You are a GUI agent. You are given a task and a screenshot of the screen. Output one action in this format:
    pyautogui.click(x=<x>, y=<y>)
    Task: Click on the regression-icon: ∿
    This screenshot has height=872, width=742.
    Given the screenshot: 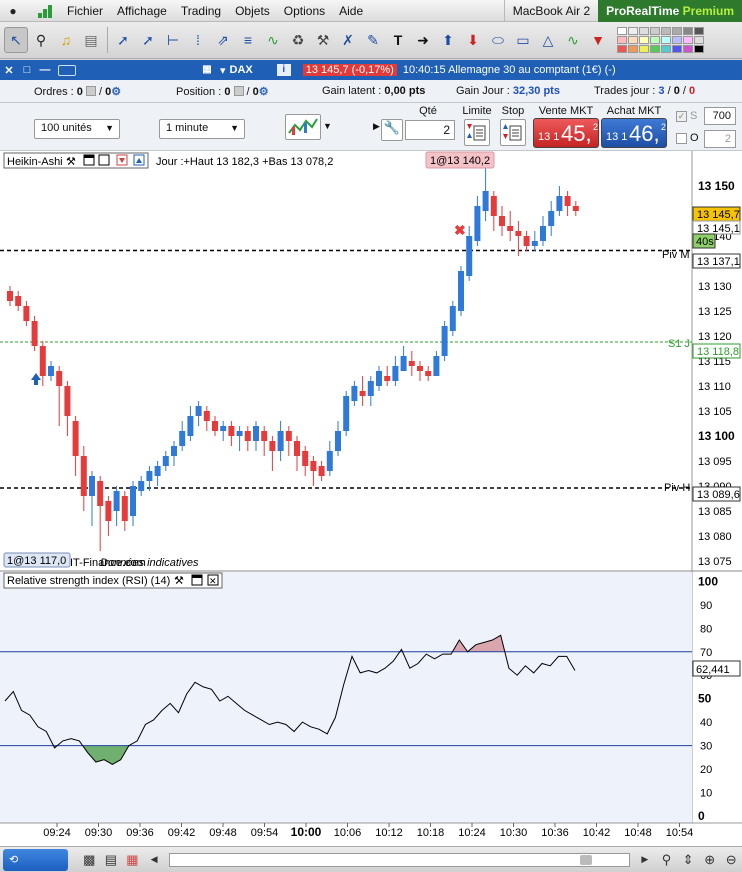 What is the action you would take?
    pyautogui.click(x=273, y=40)
    